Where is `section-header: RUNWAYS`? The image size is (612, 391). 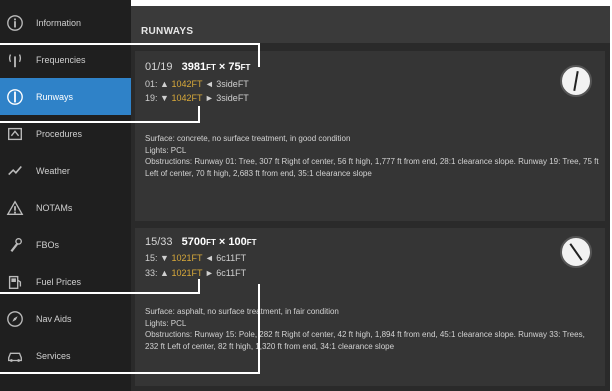 section-header: RUNWAYS is located at coordinates (370, 24).